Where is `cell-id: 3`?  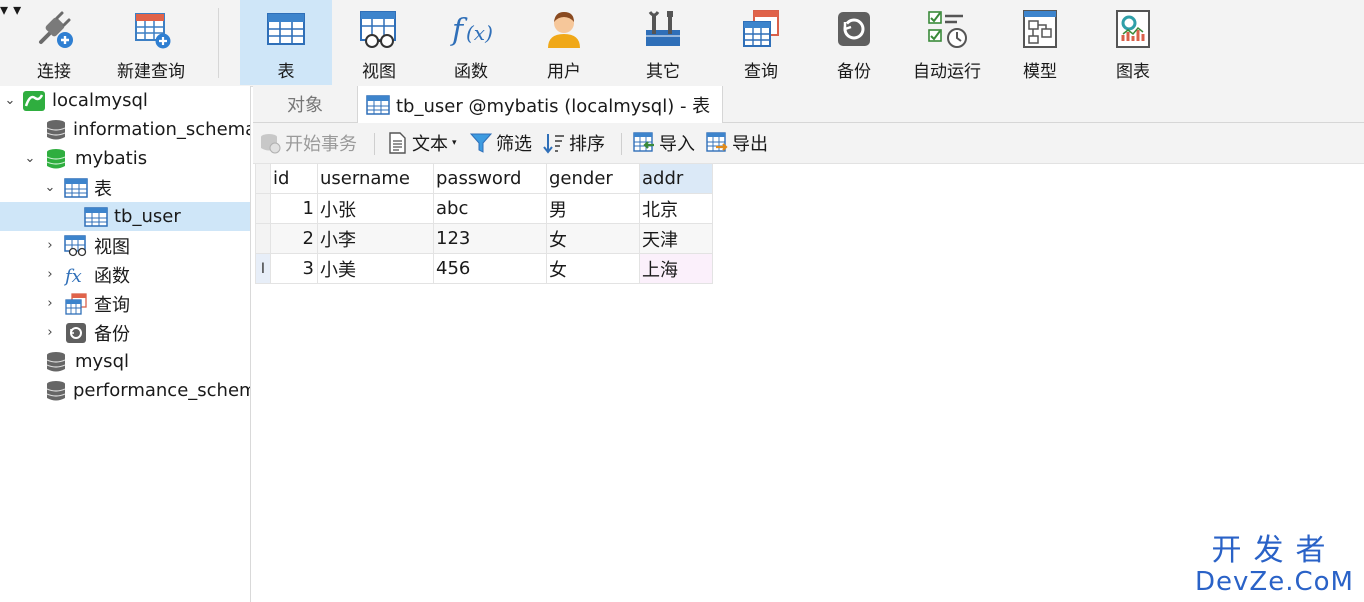
cell-id: 3 is located at coordinates (294, 268).